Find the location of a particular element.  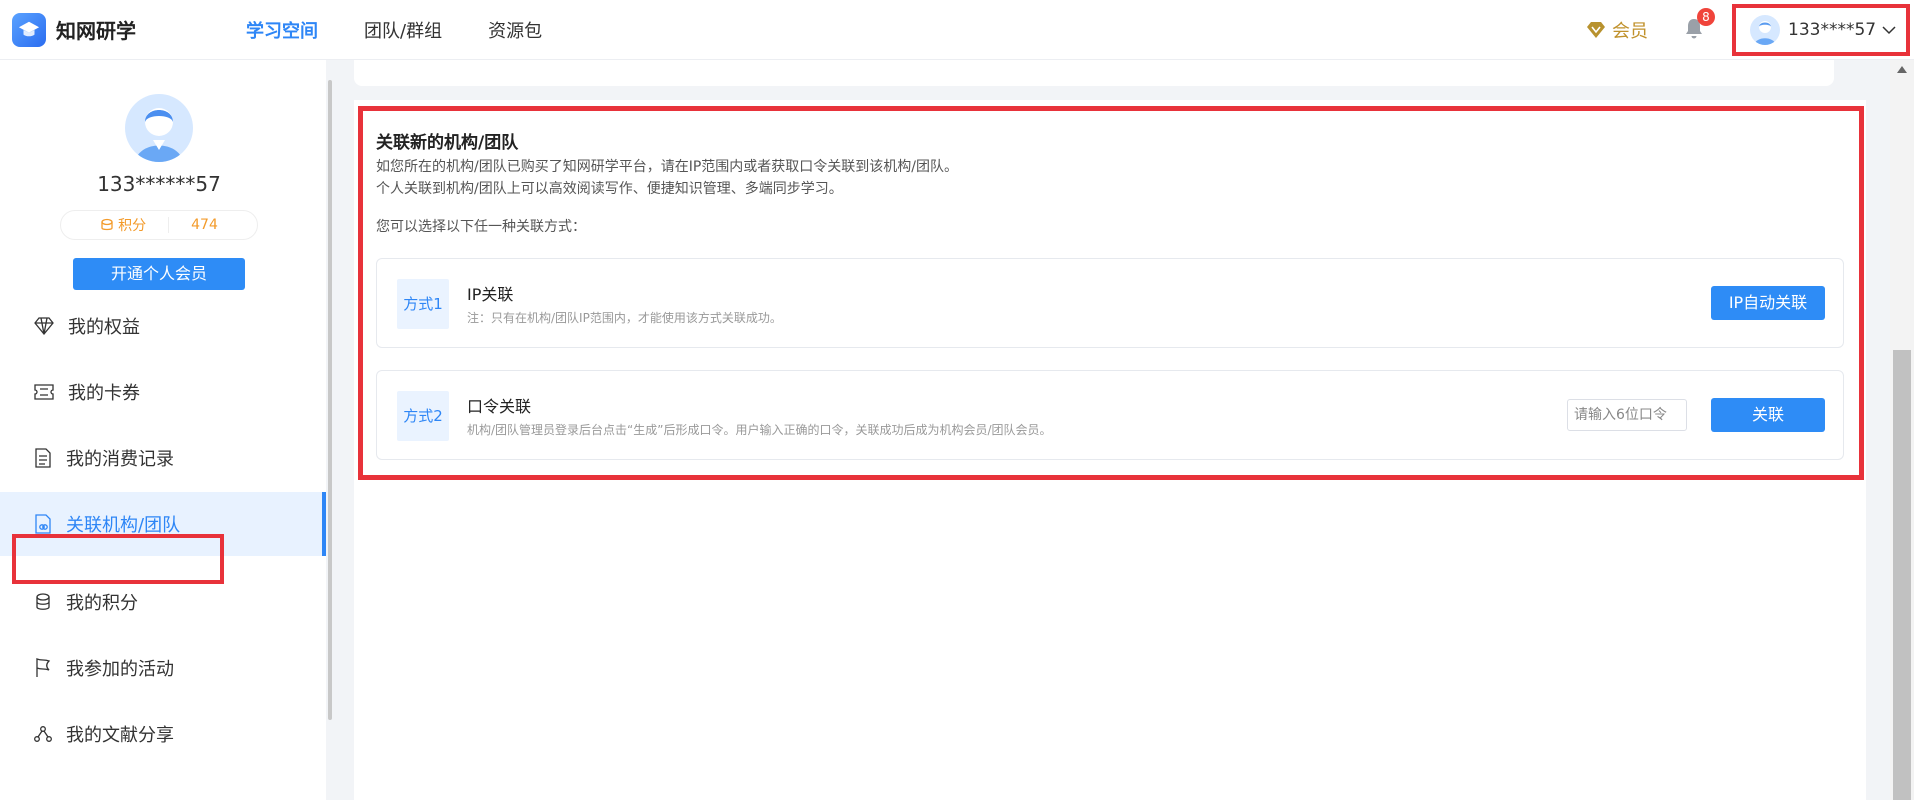

diamond-icon is located at coordinates (44, 326).